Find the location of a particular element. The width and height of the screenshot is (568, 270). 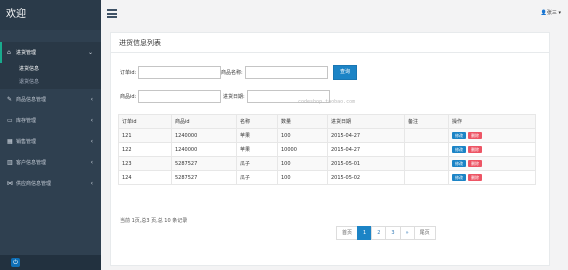

chevron-down-icon: ⌄ is located at coordinates (90, 52).